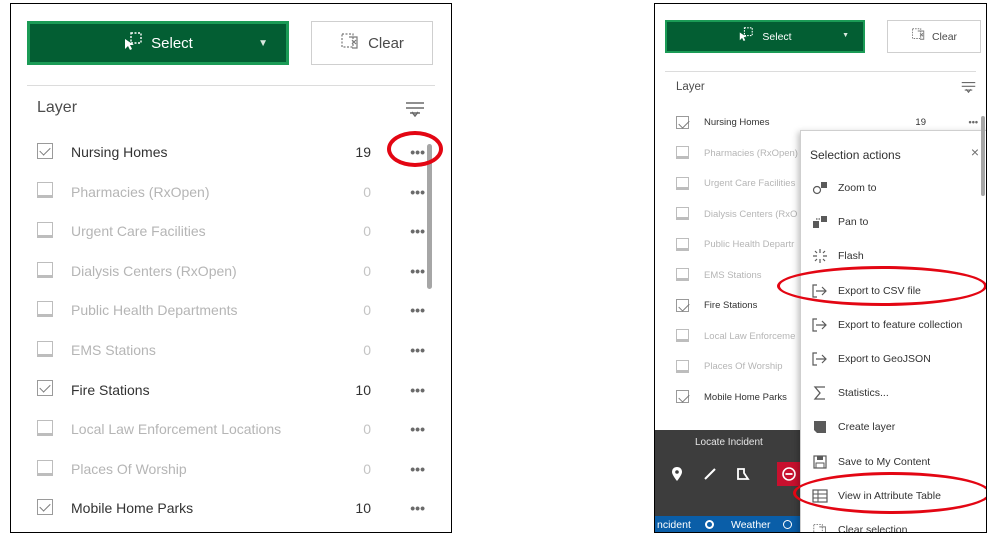 The width and height of the screenshot is (989, 537). What do you see at coordinates (231, 389) in the screenshot?
I see `layer-row: Fire Stations 10 •••` at bounding box center [231, 389].